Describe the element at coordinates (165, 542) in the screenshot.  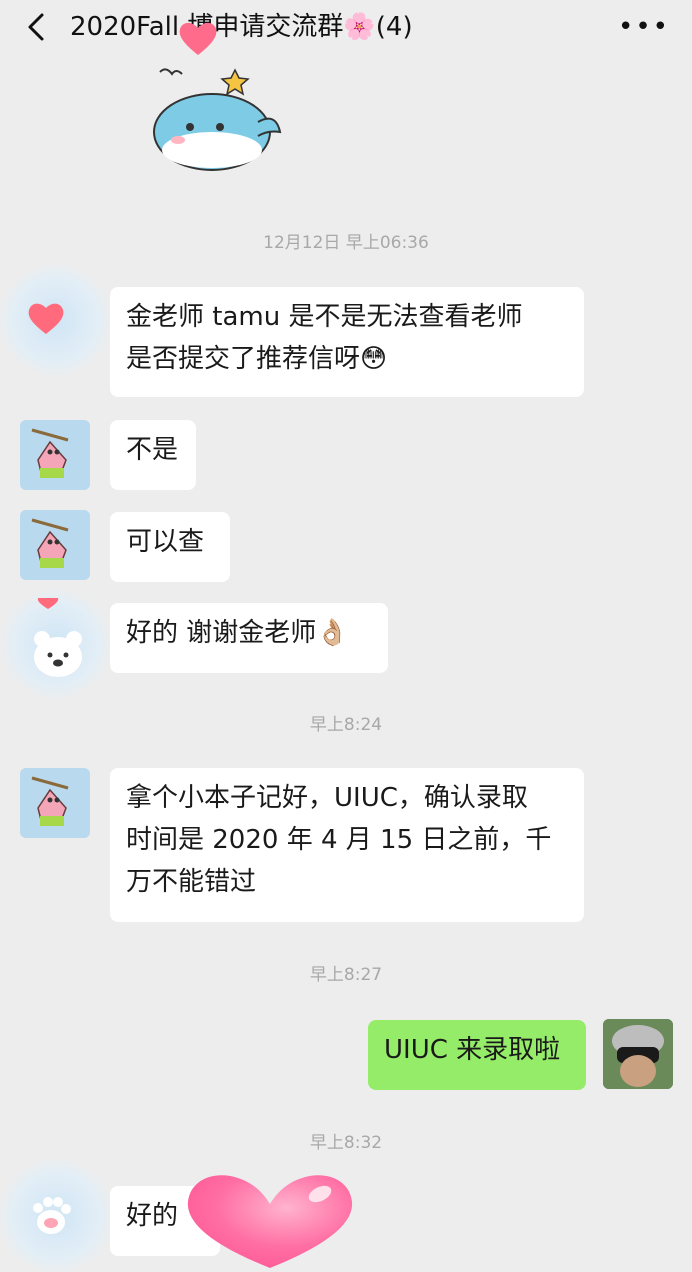
I see `message-text: 可以查` at that location.